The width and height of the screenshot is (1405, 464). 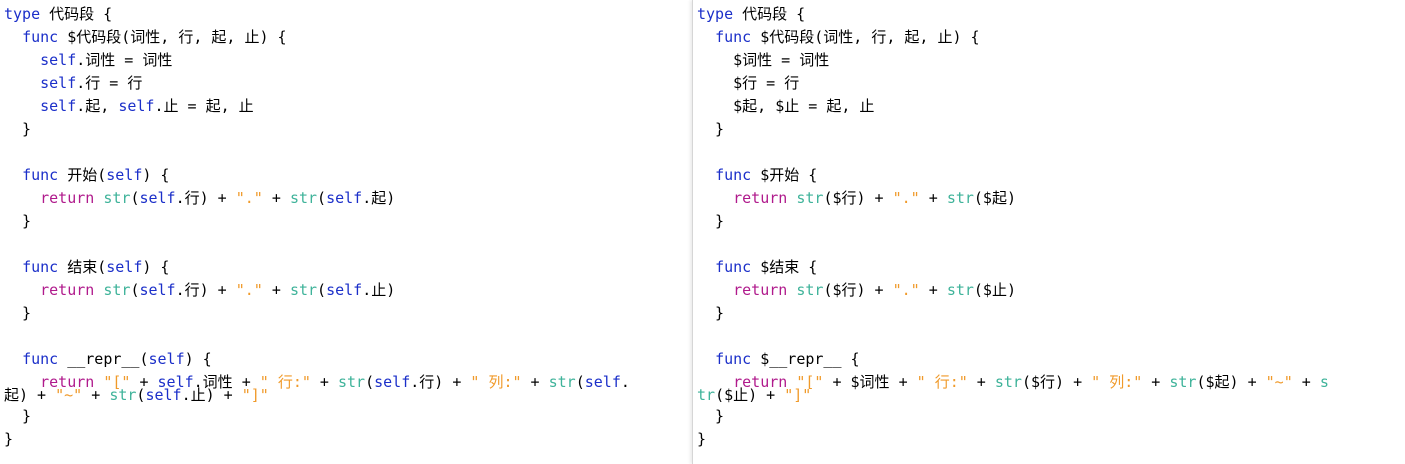 What do you see at coordinates (1051, 37) in the screenshot?
I see `code-line: func $代码段(词性, 行, 起, 止) {` at bounding box center [1051, 37].